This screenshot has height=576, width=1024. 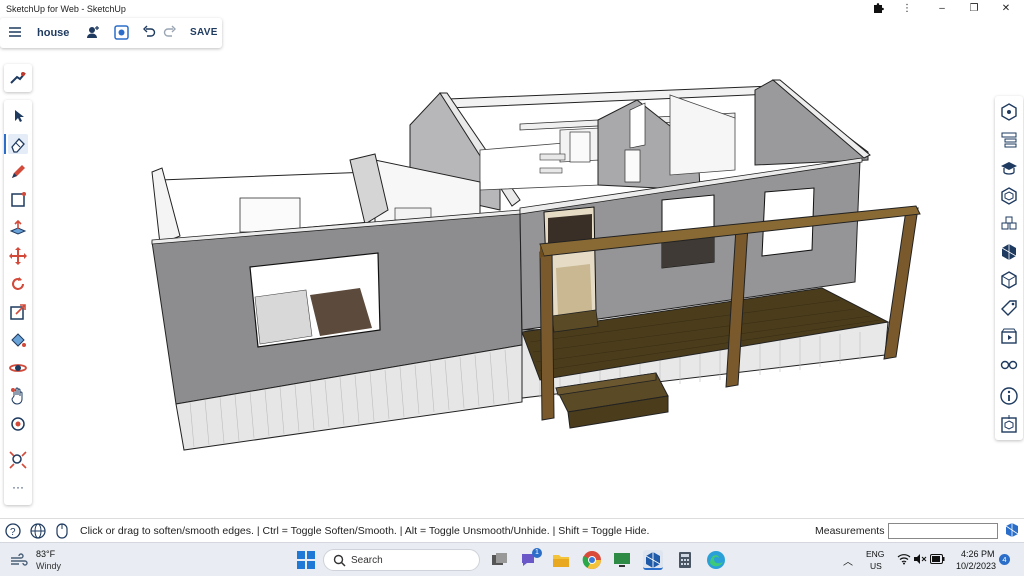 What do you see at coordinates (537, 553) in the screenshot?
I see `chat-badge: 1` at bounding box center [537, 553].